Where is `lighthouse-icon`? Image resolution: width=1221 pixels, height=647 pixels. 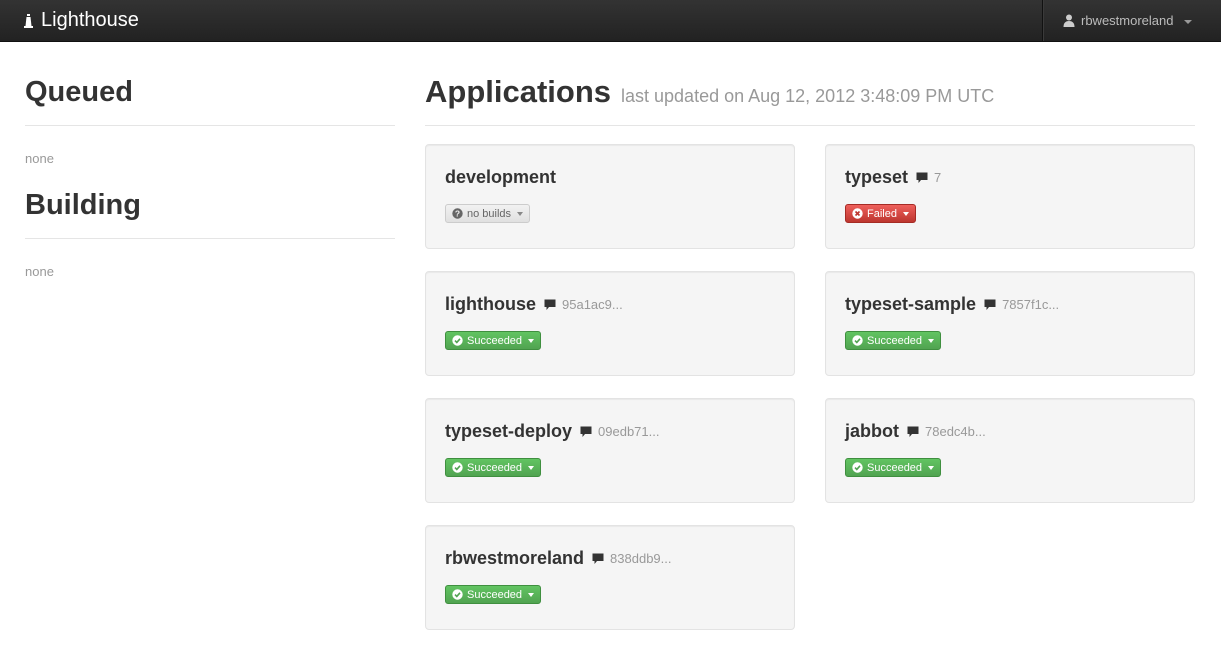 lighthouse-icon is located at coordinates (28, 21).